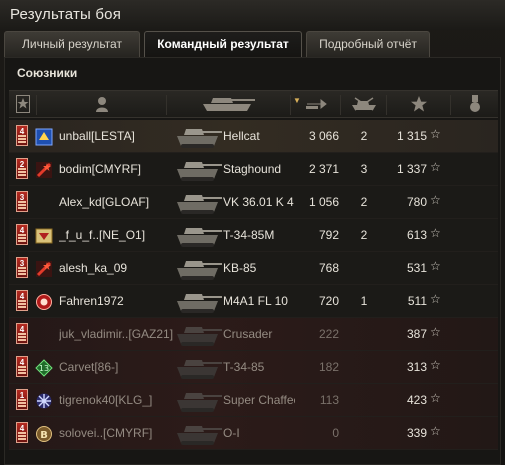 Image resolution: width=505 pixels, height=465 pixels. I want to click on bronze-b-emblem-icon: B, so click(44, 434).